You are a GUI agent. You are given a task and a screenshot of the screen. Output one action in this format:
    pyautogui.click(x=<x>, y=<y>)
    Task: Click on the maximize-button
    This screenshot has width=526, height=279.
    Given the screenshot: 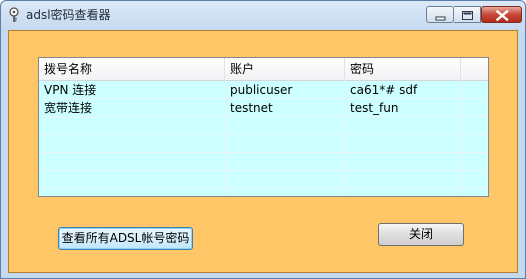 What is the action you would take?
    pyautogui.click(x=467, y=14)
    